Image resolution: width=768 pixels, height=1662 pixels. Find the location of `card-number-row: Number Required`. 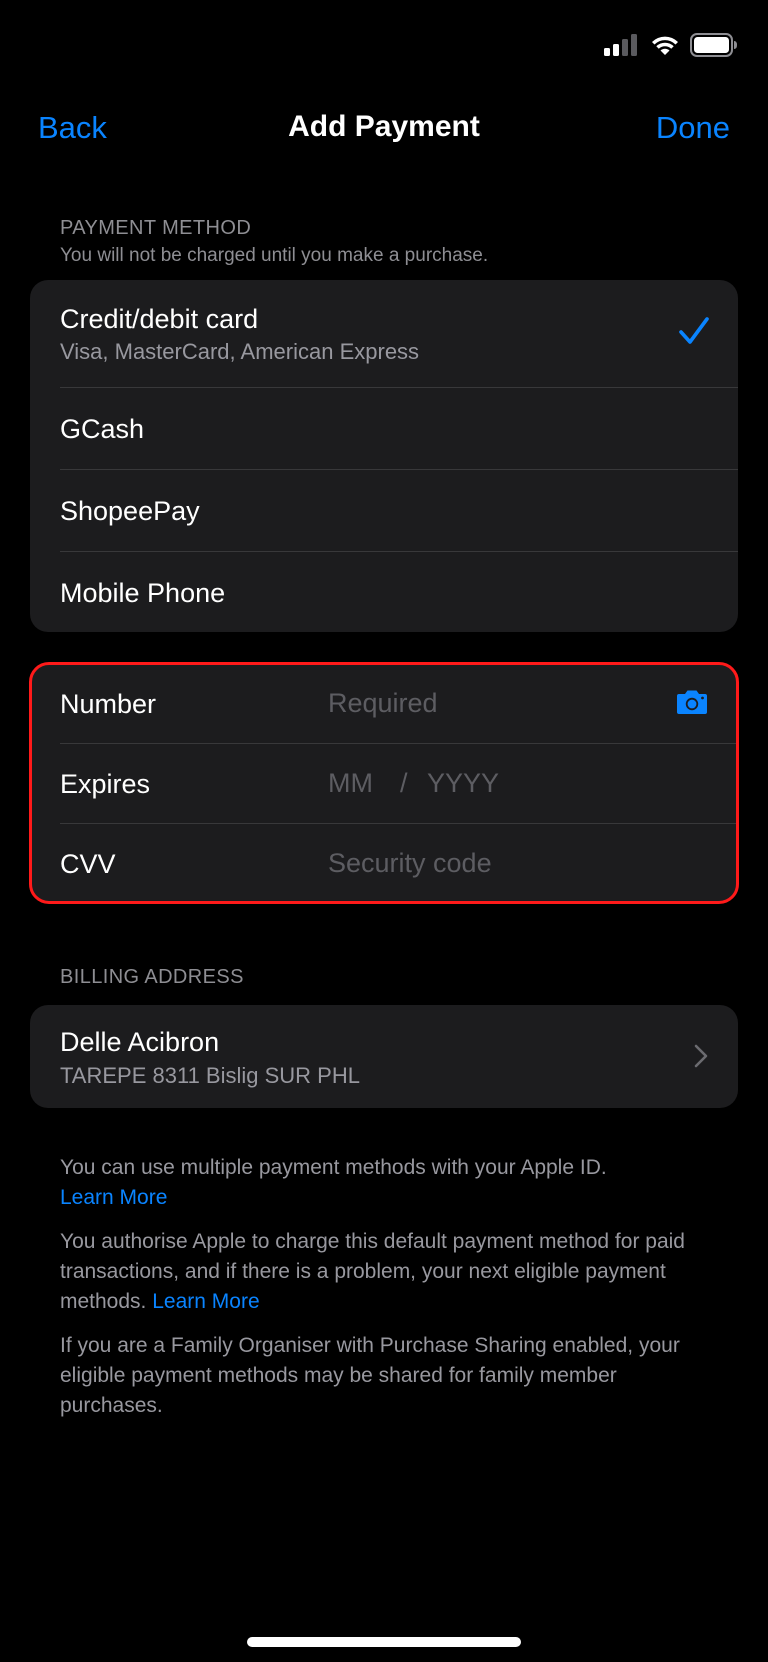

card-number-row: Number Required is located at coordinates (384, 703).